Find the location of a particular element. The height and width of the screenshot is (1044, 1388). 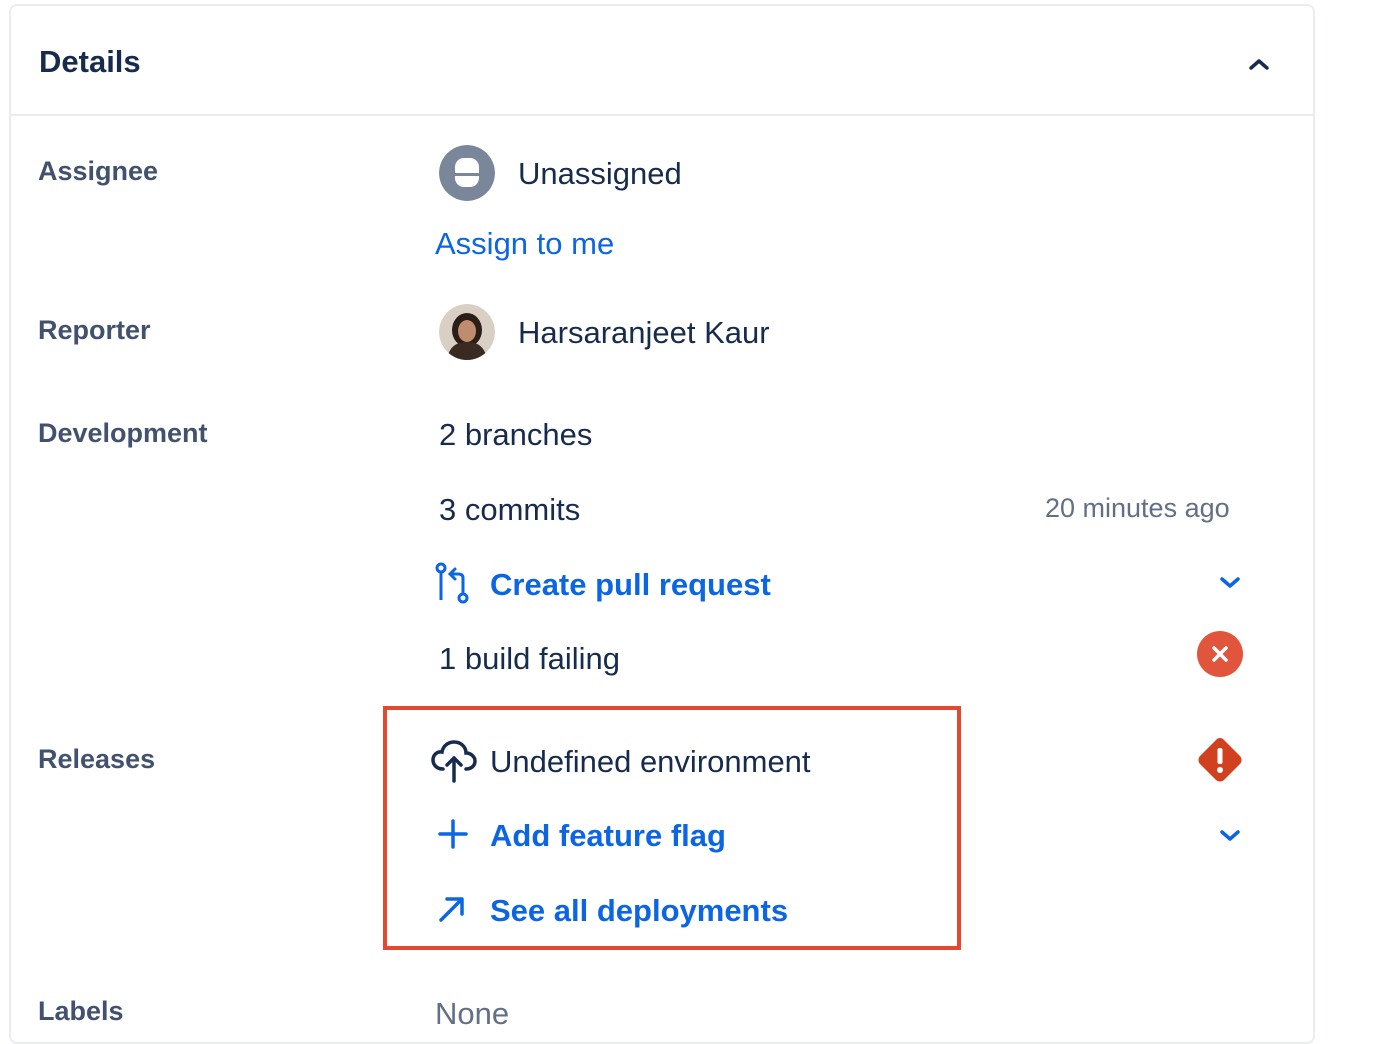

reporter-value: Harsaranjeet Kaur is located at coordinates (644, 333).